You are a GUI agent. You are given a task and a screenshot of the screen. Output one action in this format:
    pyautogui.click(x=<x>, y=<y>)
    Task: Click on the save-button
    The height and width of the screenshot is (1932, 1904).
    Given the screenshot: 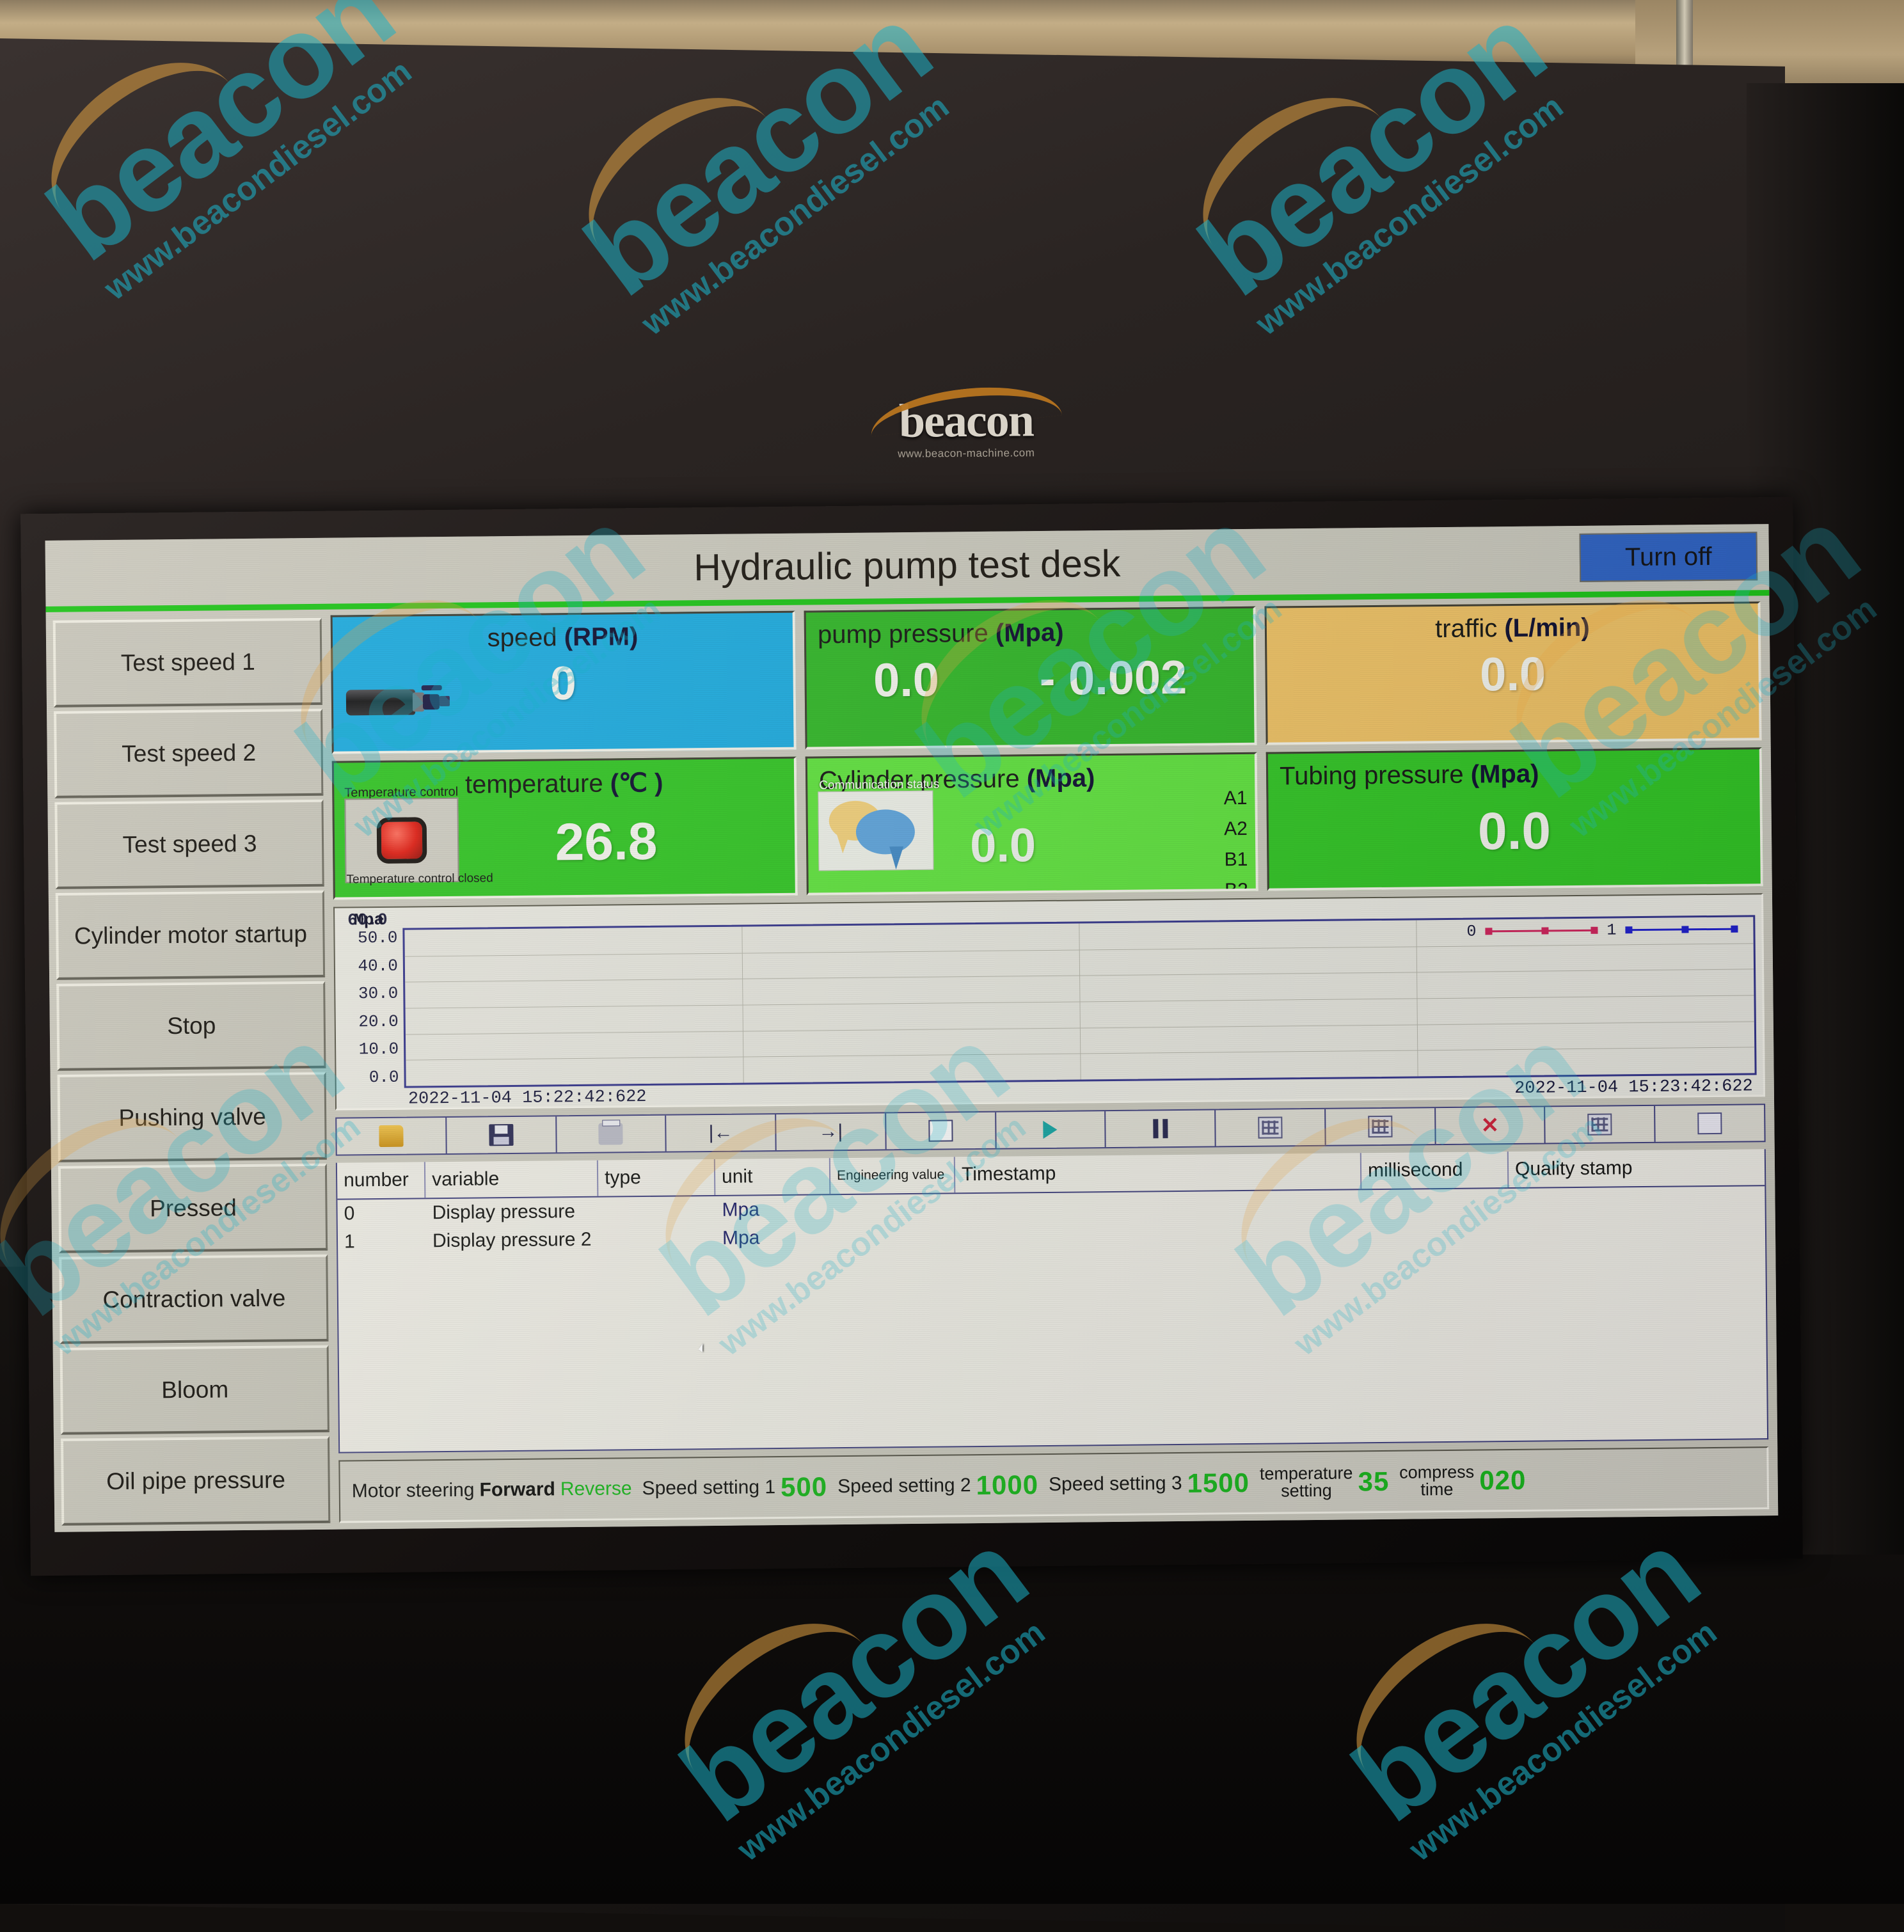 What is the action you would take?
    pyautogui.click(x=501, y=1134)
    